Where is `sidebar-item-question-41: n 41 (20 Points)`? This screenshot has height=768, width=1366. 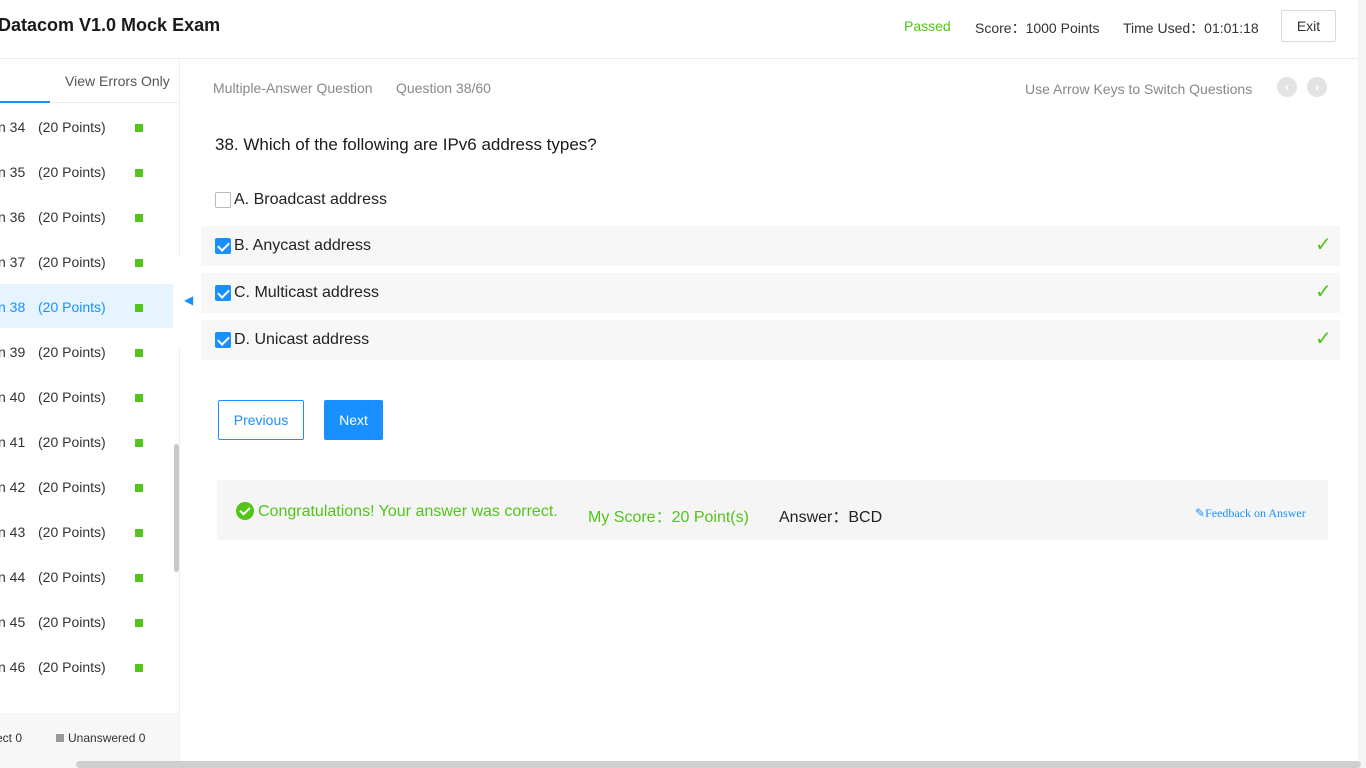
sidebar-item-question-41: n 41 (20 Points) is located at coordinates (86, 441).